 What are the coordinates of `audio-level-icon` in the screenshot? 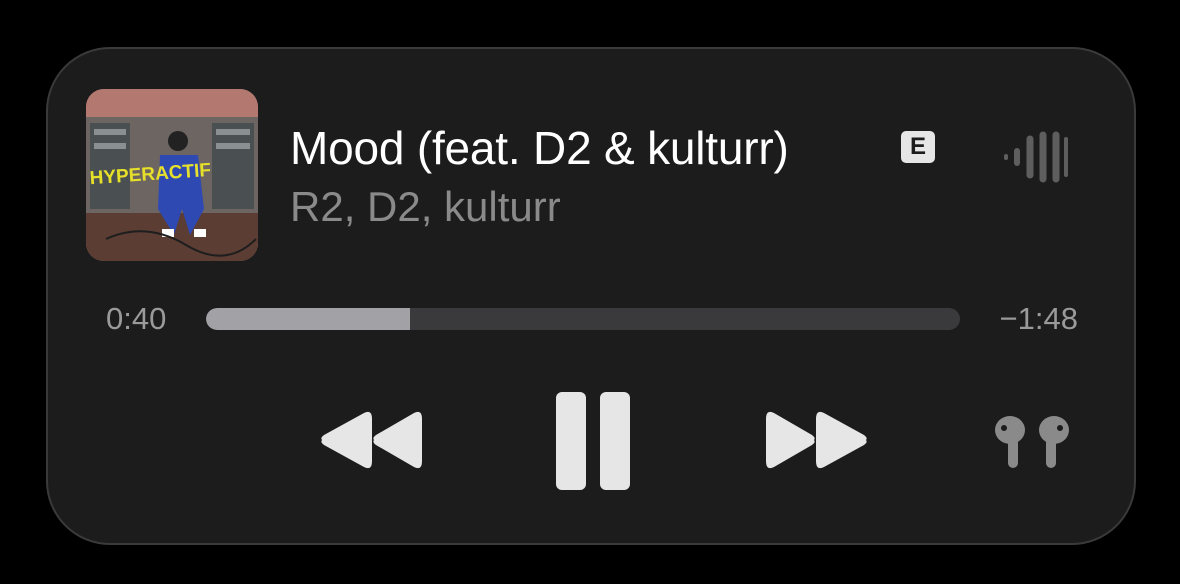 It's located at (1036, 157).